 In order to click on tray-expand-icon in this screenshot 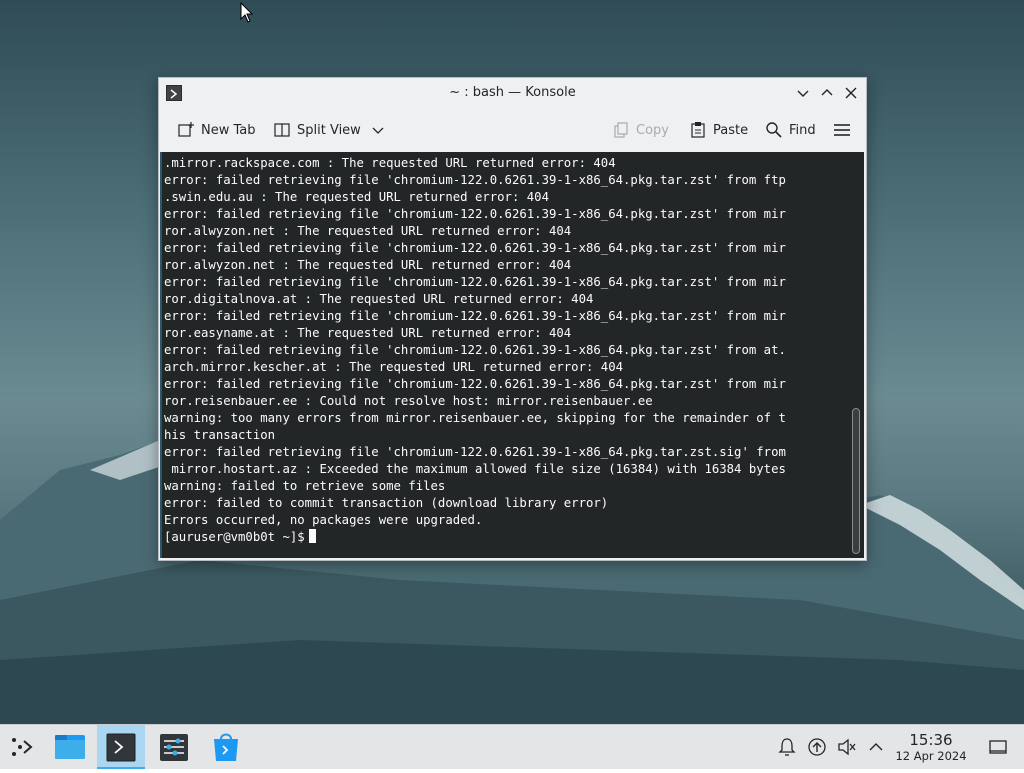, I will do `click(876, 747)`.